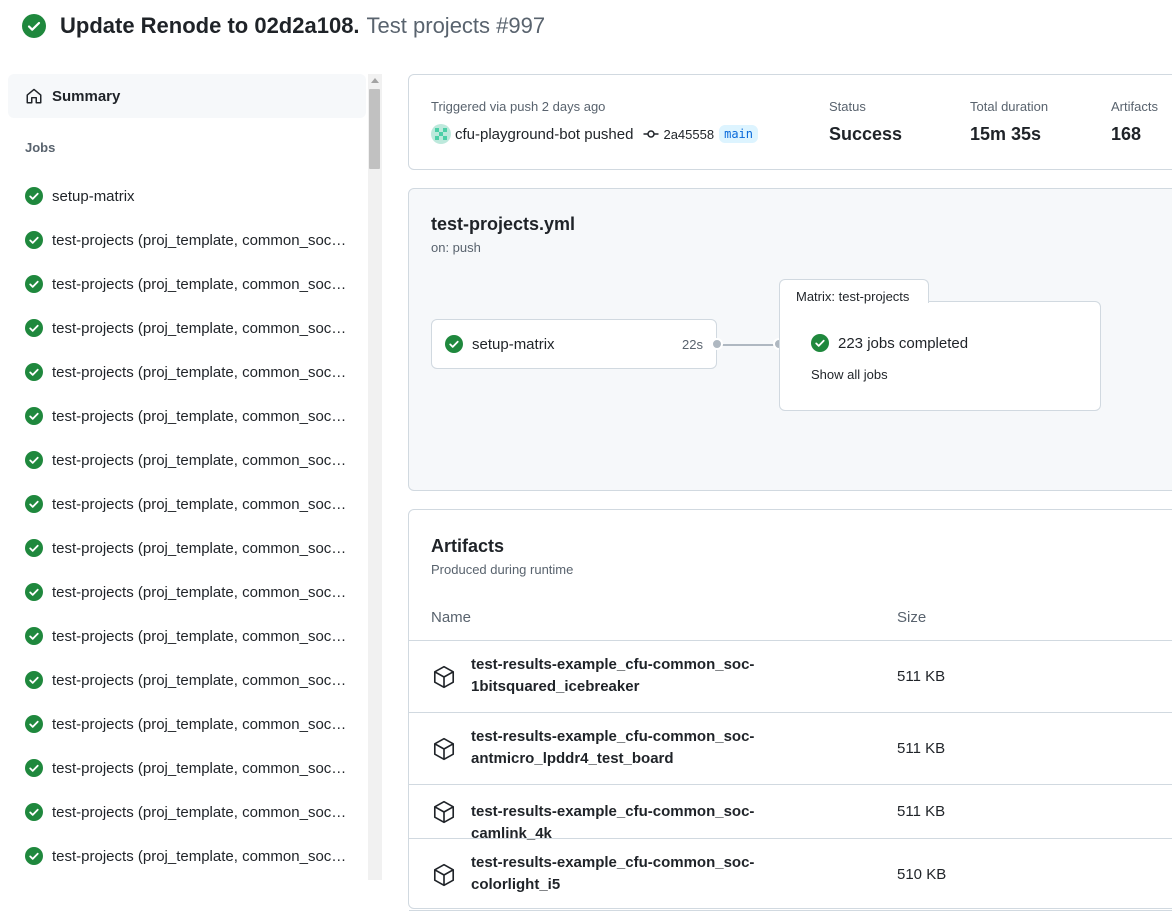  I want to click on column-header-name: Name, so click(451, 617).